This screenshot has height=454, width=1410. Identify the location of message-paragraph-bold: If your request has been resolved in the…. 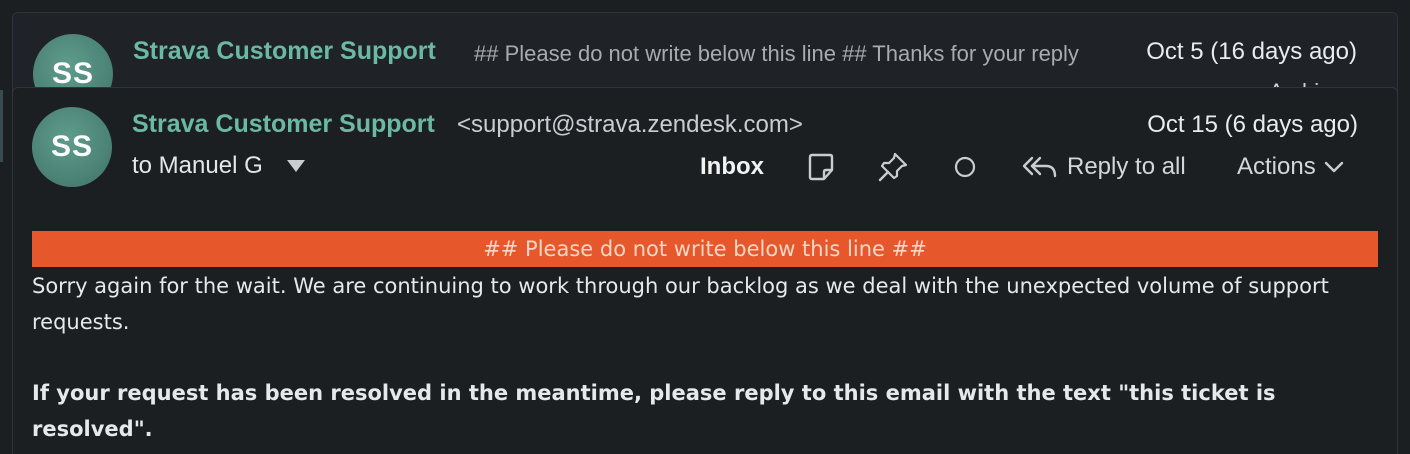
(654, 411).